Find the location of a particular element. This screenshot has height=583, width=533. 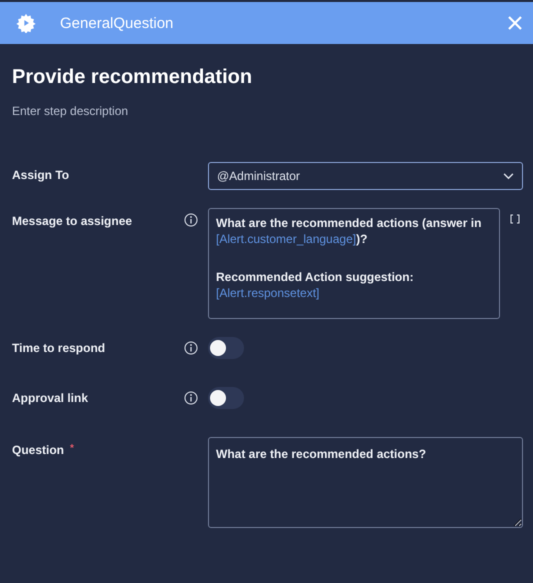

expand-icon is located at coordinates (515, 219).